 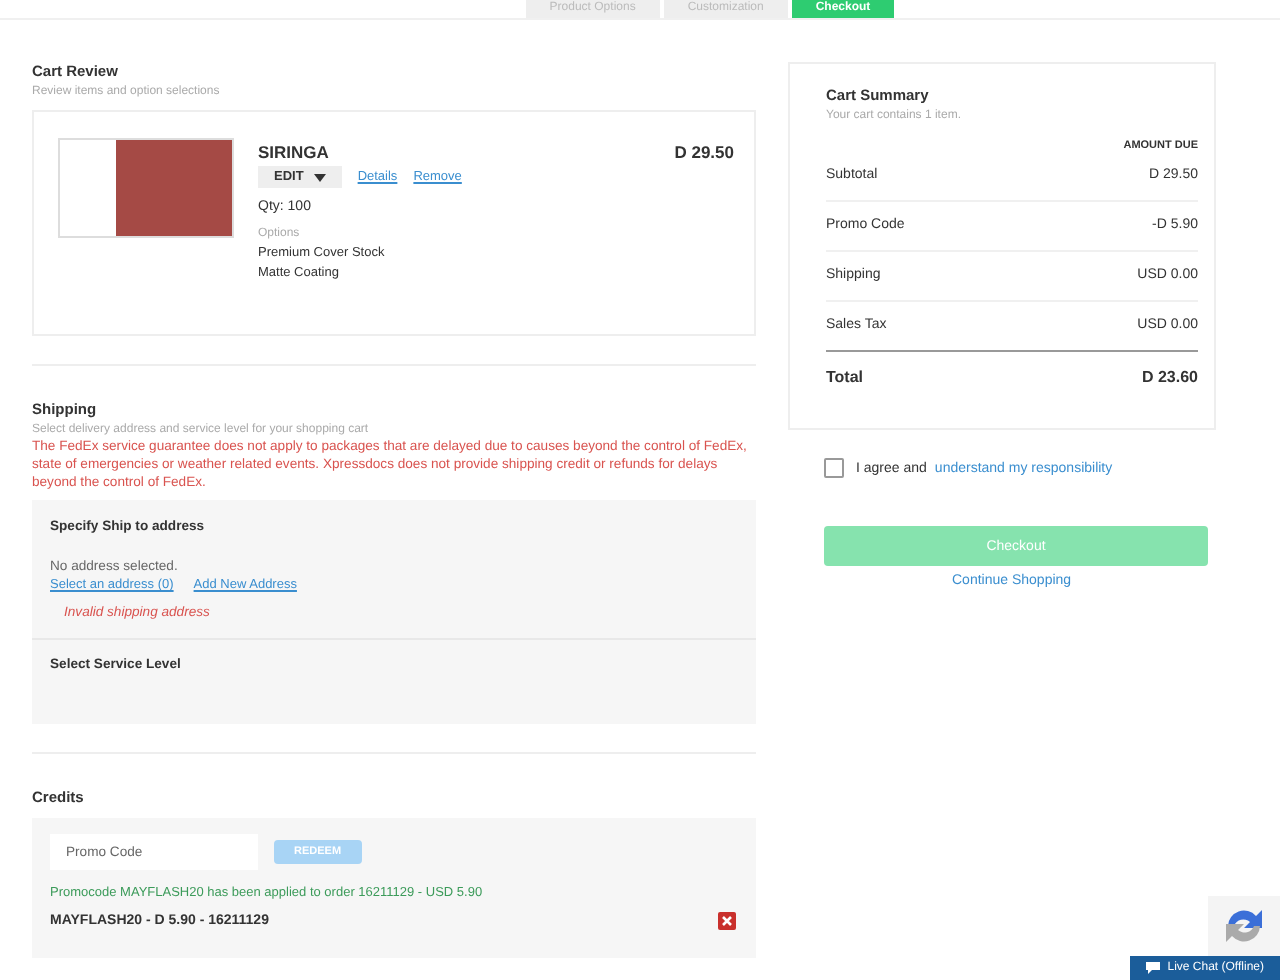 I want to click on summary-label: Total, so click(x=845, y=377).